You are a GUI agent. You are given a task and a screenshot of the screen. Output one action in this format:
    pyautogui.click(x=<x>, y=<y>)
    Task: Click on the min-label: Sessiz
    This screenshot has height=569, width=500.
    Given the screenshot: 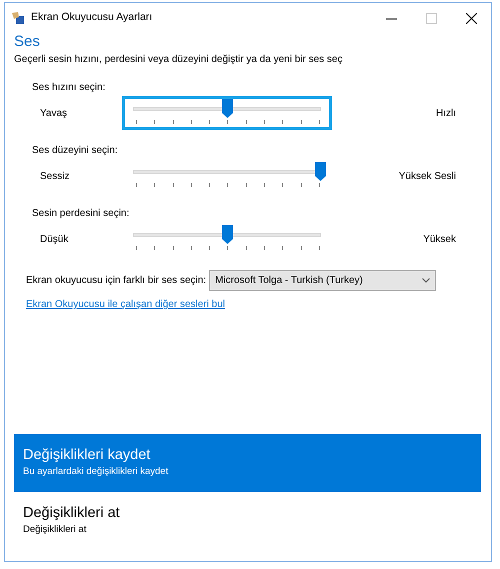 What is the action you would take?
    pyautogui.click(x=55, y=176)
    